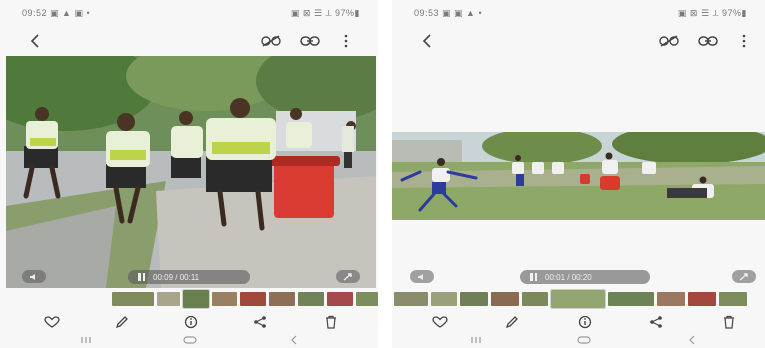 Image resolution: width=765 pixels, height=348 pixels. Describe the element at coordinates (581, 277) in the screenshot. I see `total-duration: 00:20` at that location.